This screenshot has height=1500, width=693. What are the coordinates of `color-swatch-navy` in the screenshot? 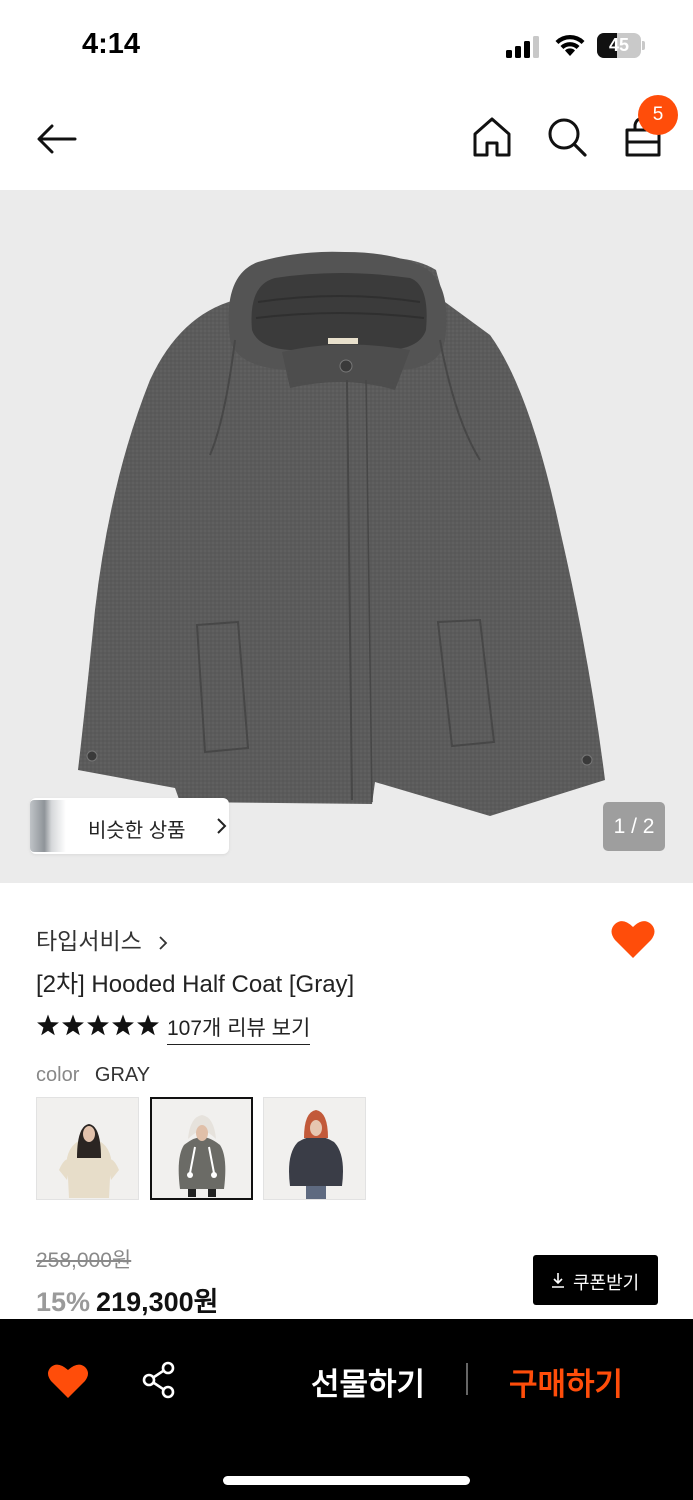 It's located at (314, 1148).